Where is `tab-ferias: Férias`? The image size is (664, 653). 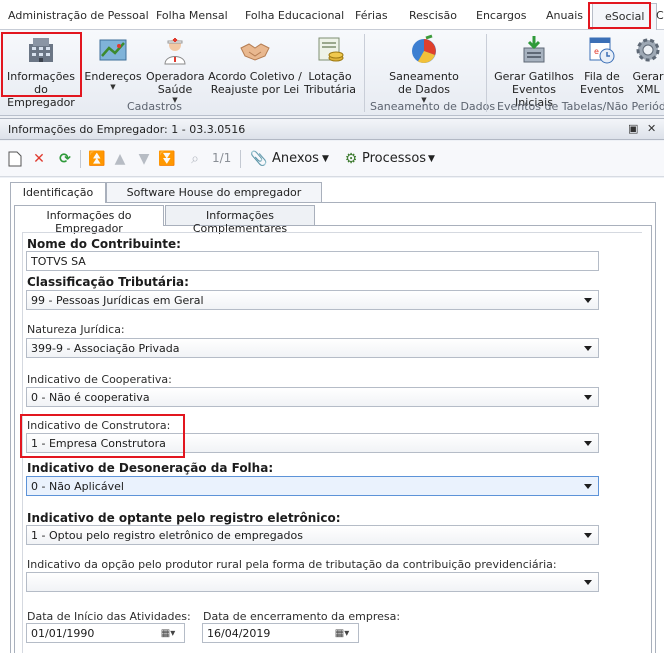 tab-ferias: Férias is located at coordinates (371, 15).